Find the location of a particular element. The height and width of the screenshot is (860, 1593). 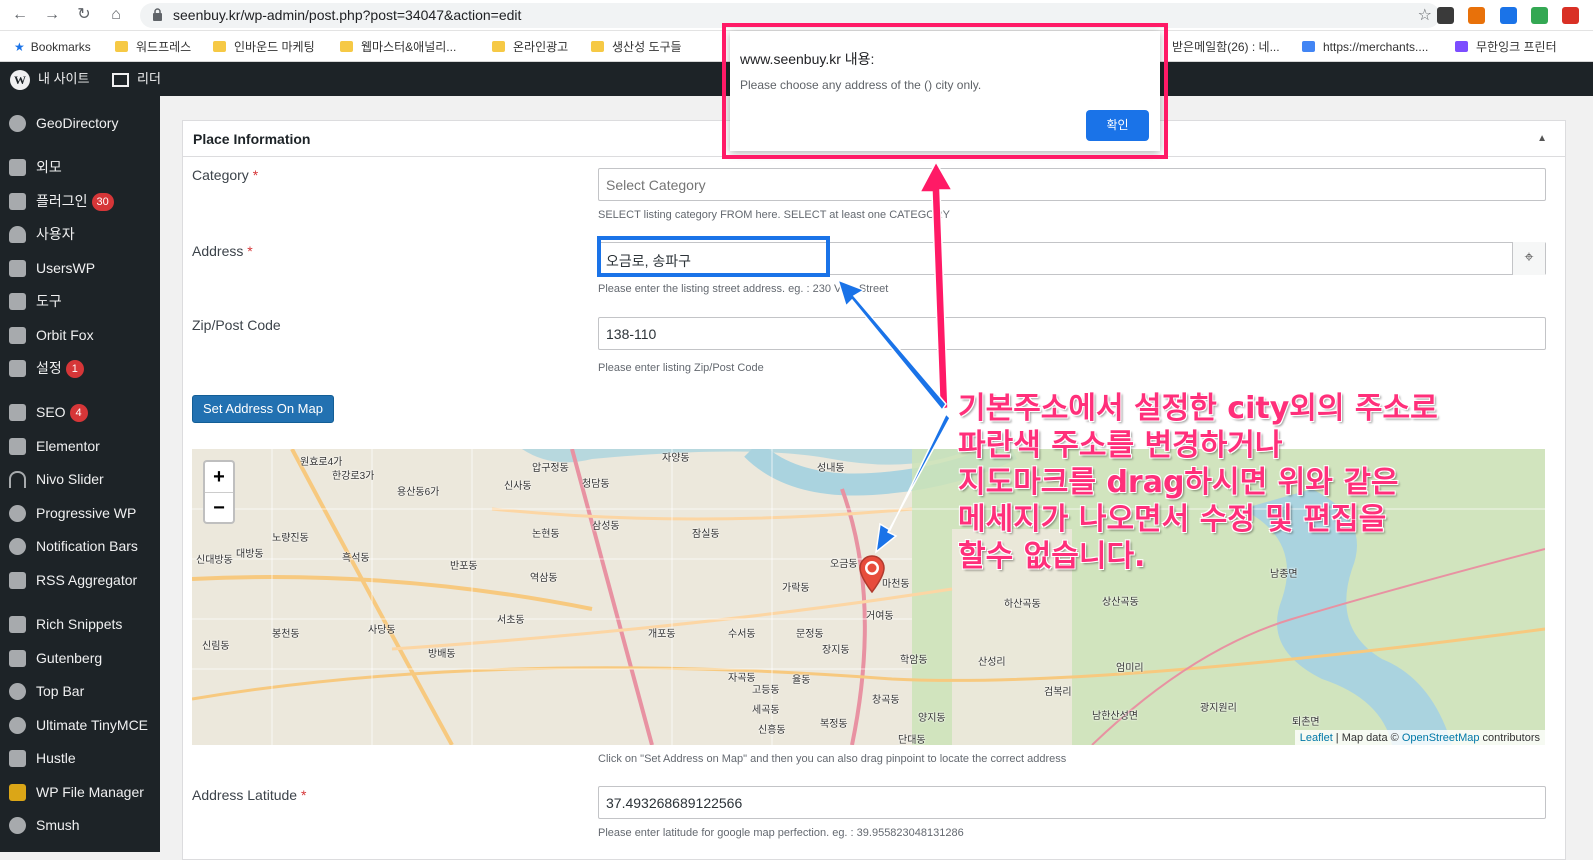

alert-highlight-frame is located at coordinates (945, 91).